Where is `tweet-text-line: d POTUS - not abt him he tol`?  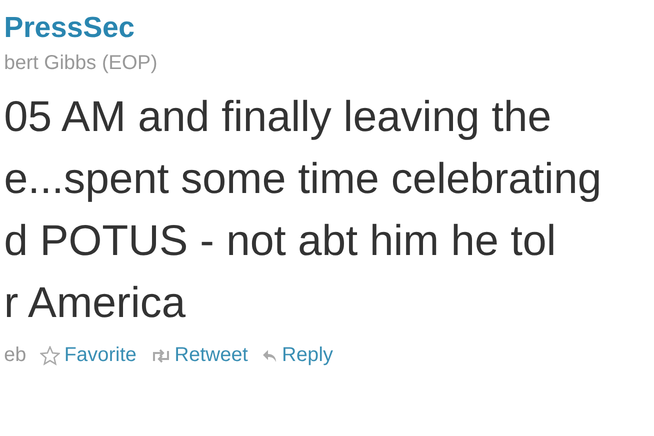 tweet-text-line: d POTUS - not abt him he tol is located at coordinates (280, 241).